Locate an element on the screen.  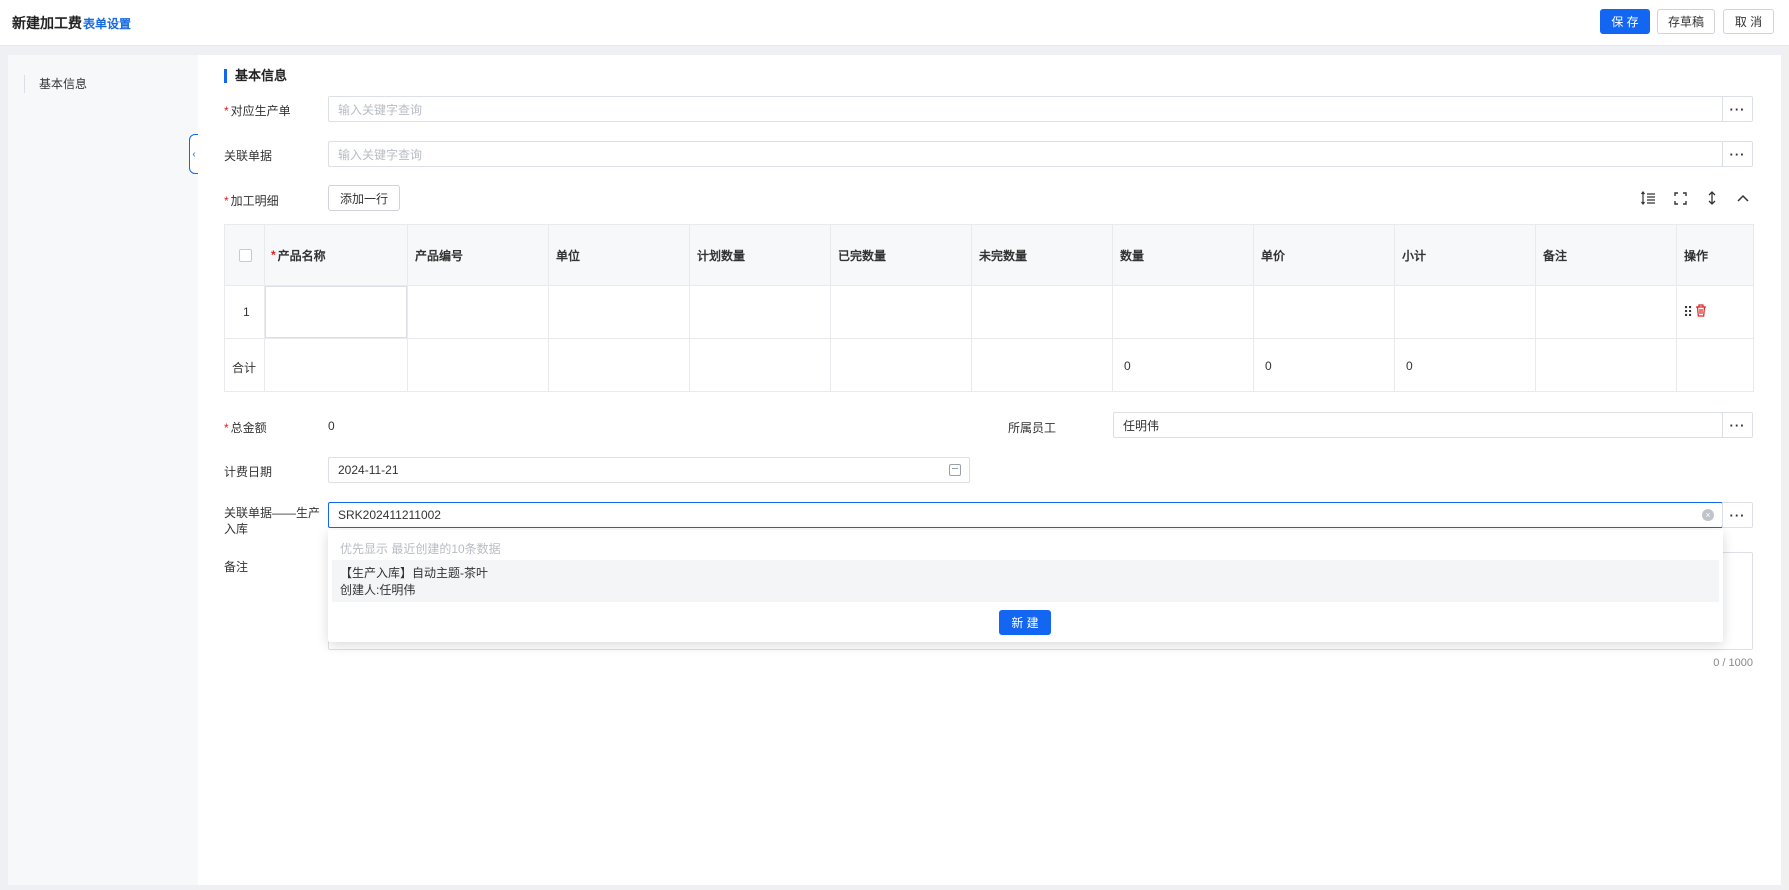
column-header-subtotal: 小计 is located at coordinates (1414, 255).